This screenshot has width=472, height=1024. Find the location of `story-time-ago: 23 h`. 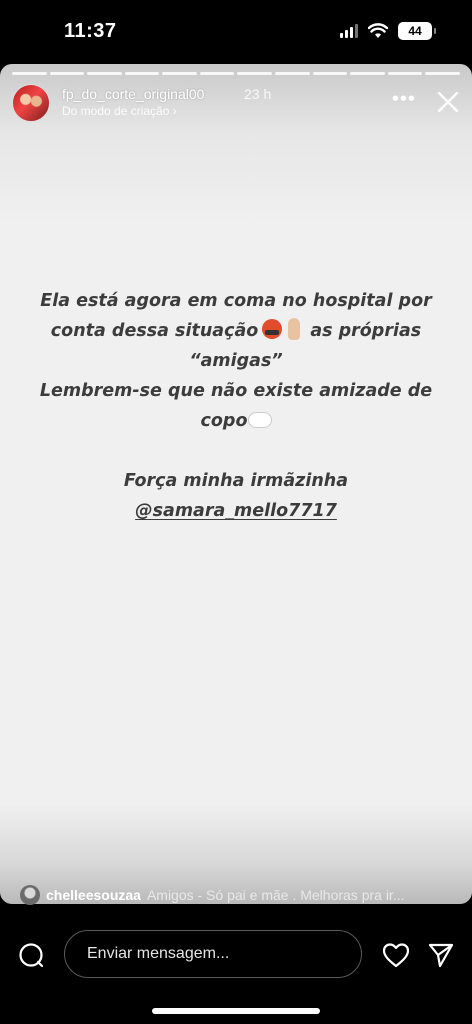

story-time-ago: 23 h is located at coordinates (258, 94).